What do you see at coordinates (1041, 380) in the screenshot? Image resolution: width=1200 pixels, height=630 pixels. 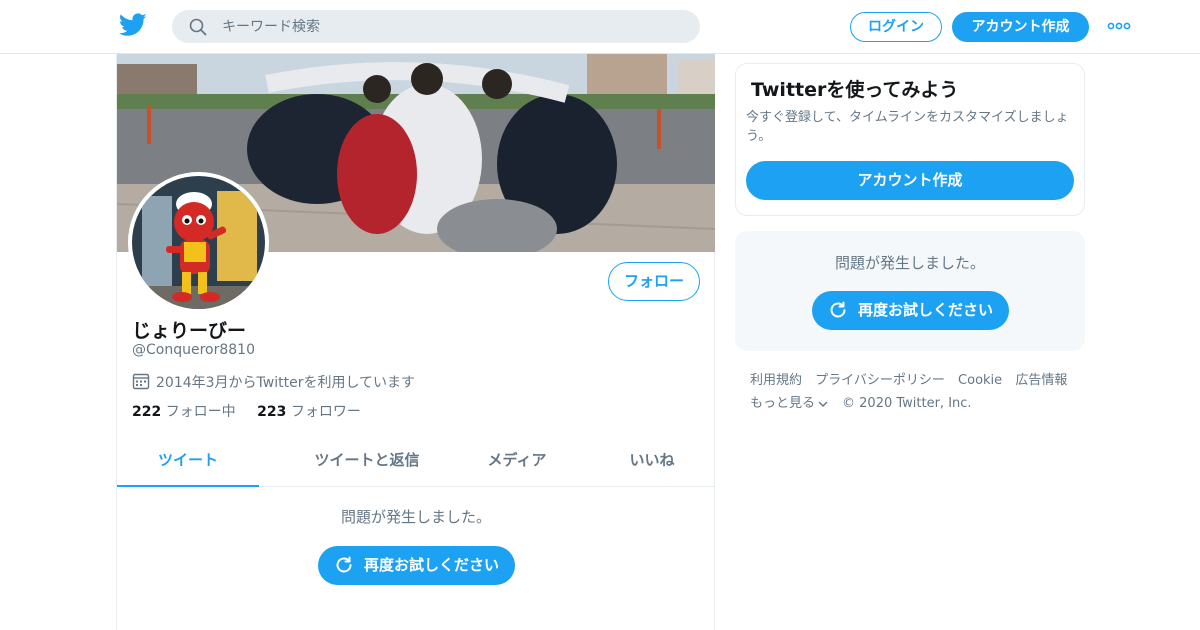 I see `footer-link-ads-info: 広告情報` at bounding box center [1041, 380].